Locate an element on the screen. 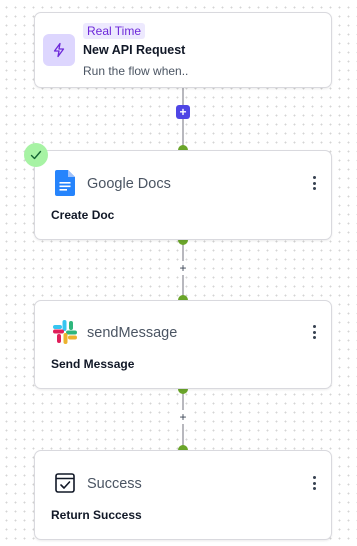  step-action: Create Doc is located at coordinates (83, 215).